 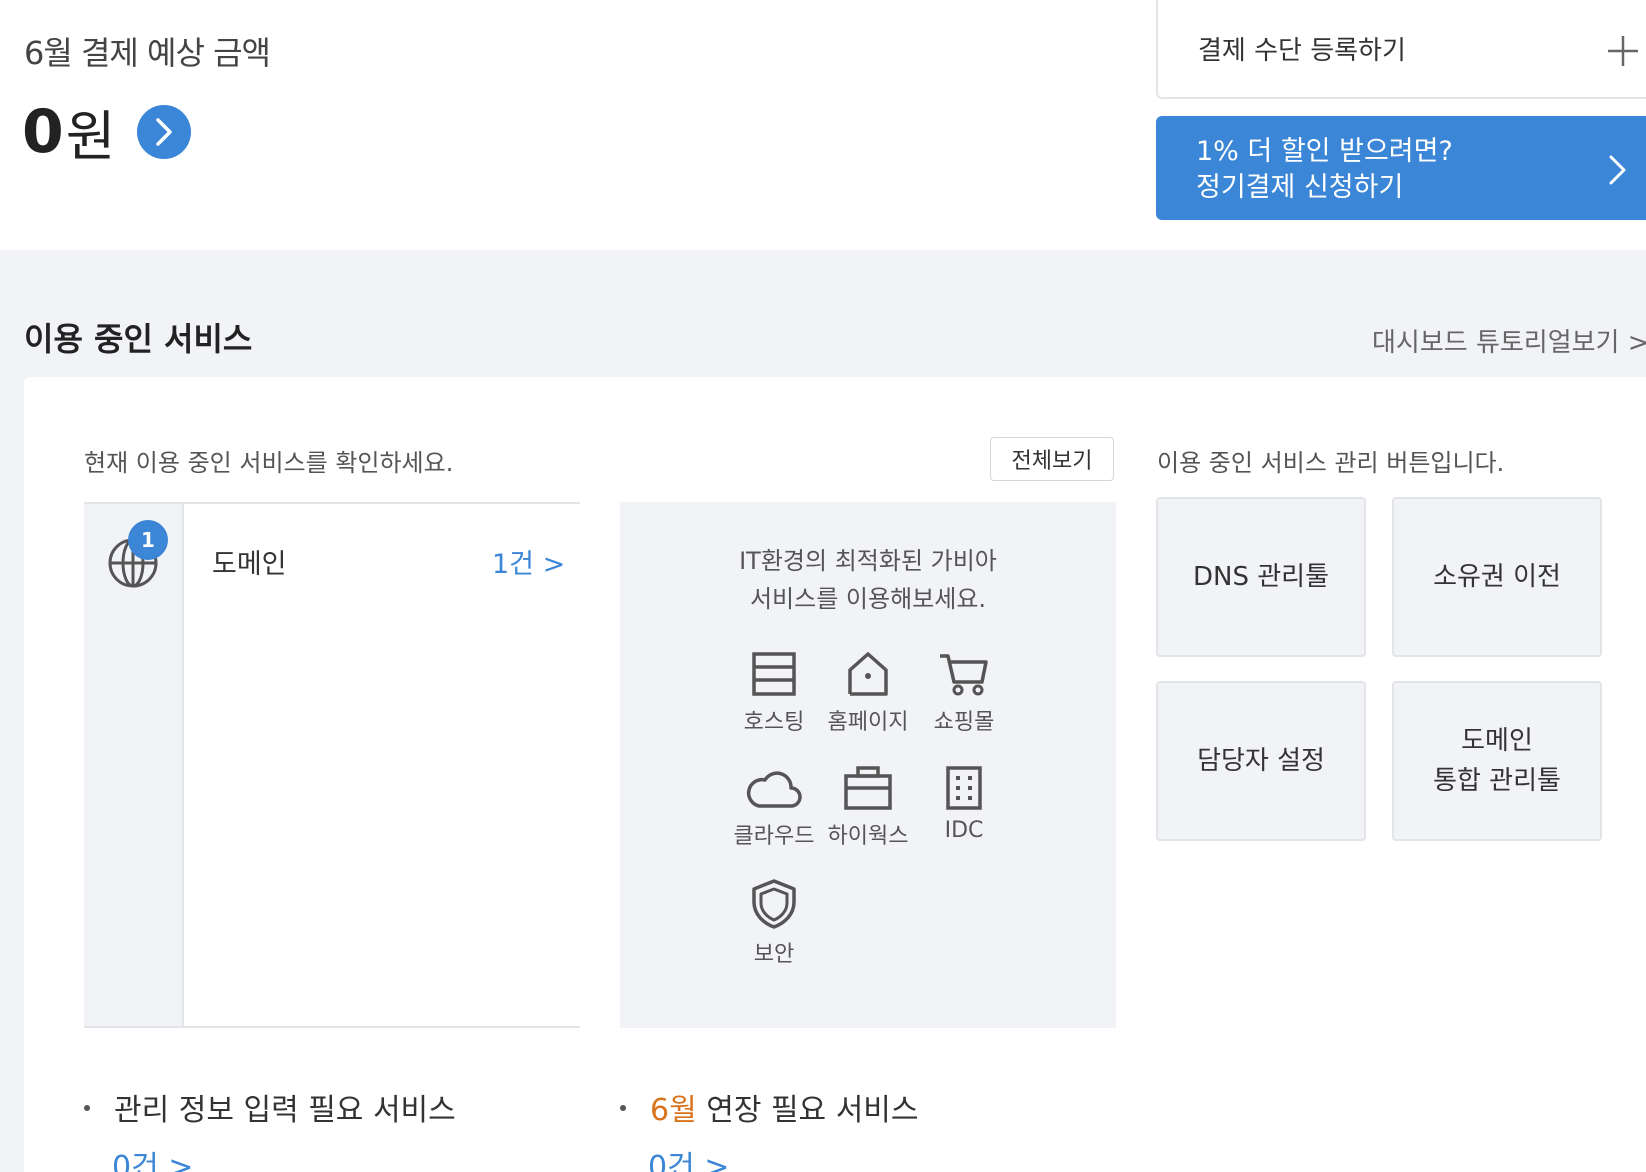 I want to click on service-name-domain: 도메인, so click(x=249, y=564).